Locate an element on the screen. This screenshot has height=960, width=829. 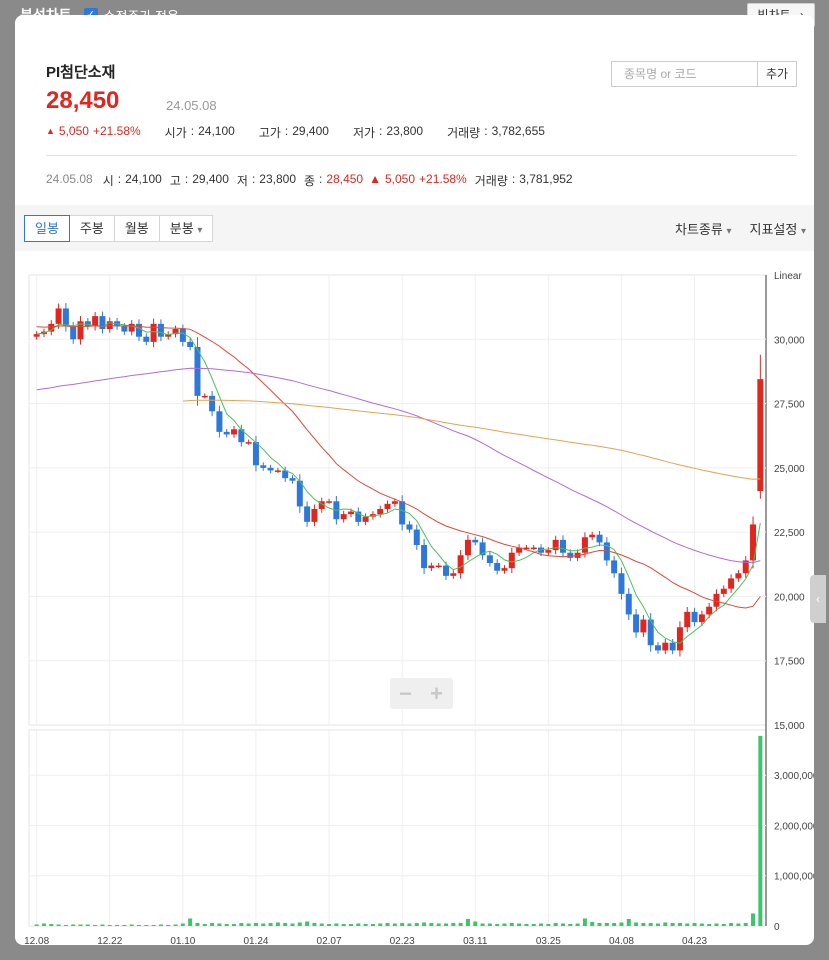
x-tick-label: 04.23 is located at coordinates (694, 940).